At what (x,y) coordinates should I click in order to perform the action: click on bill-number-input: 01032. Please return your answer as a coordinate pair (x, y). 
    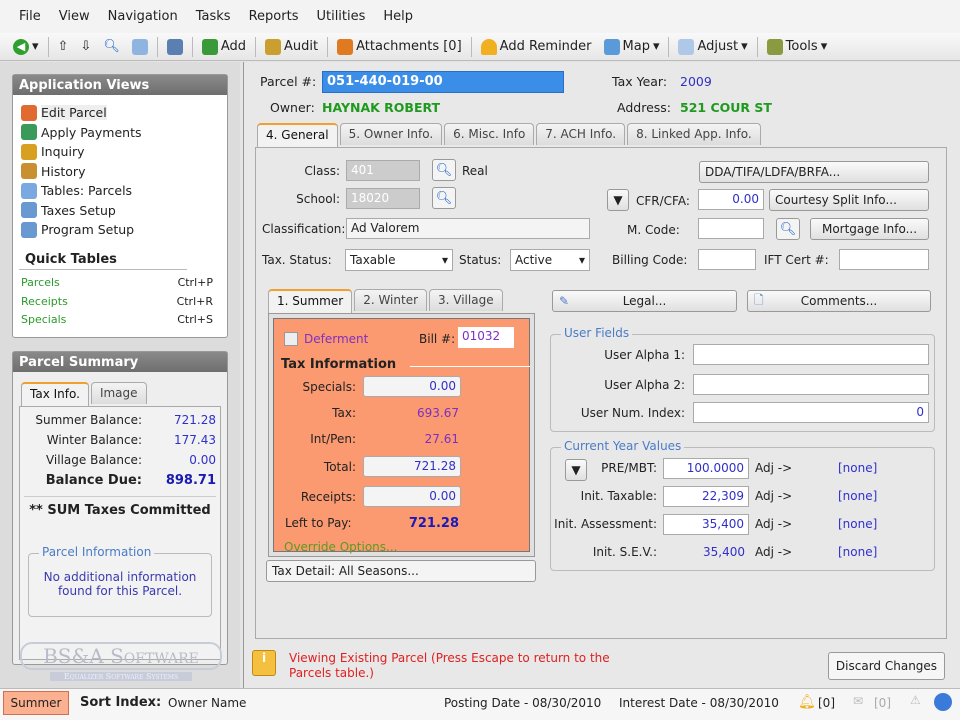
    Looking at the image, I should click on (486, 337).